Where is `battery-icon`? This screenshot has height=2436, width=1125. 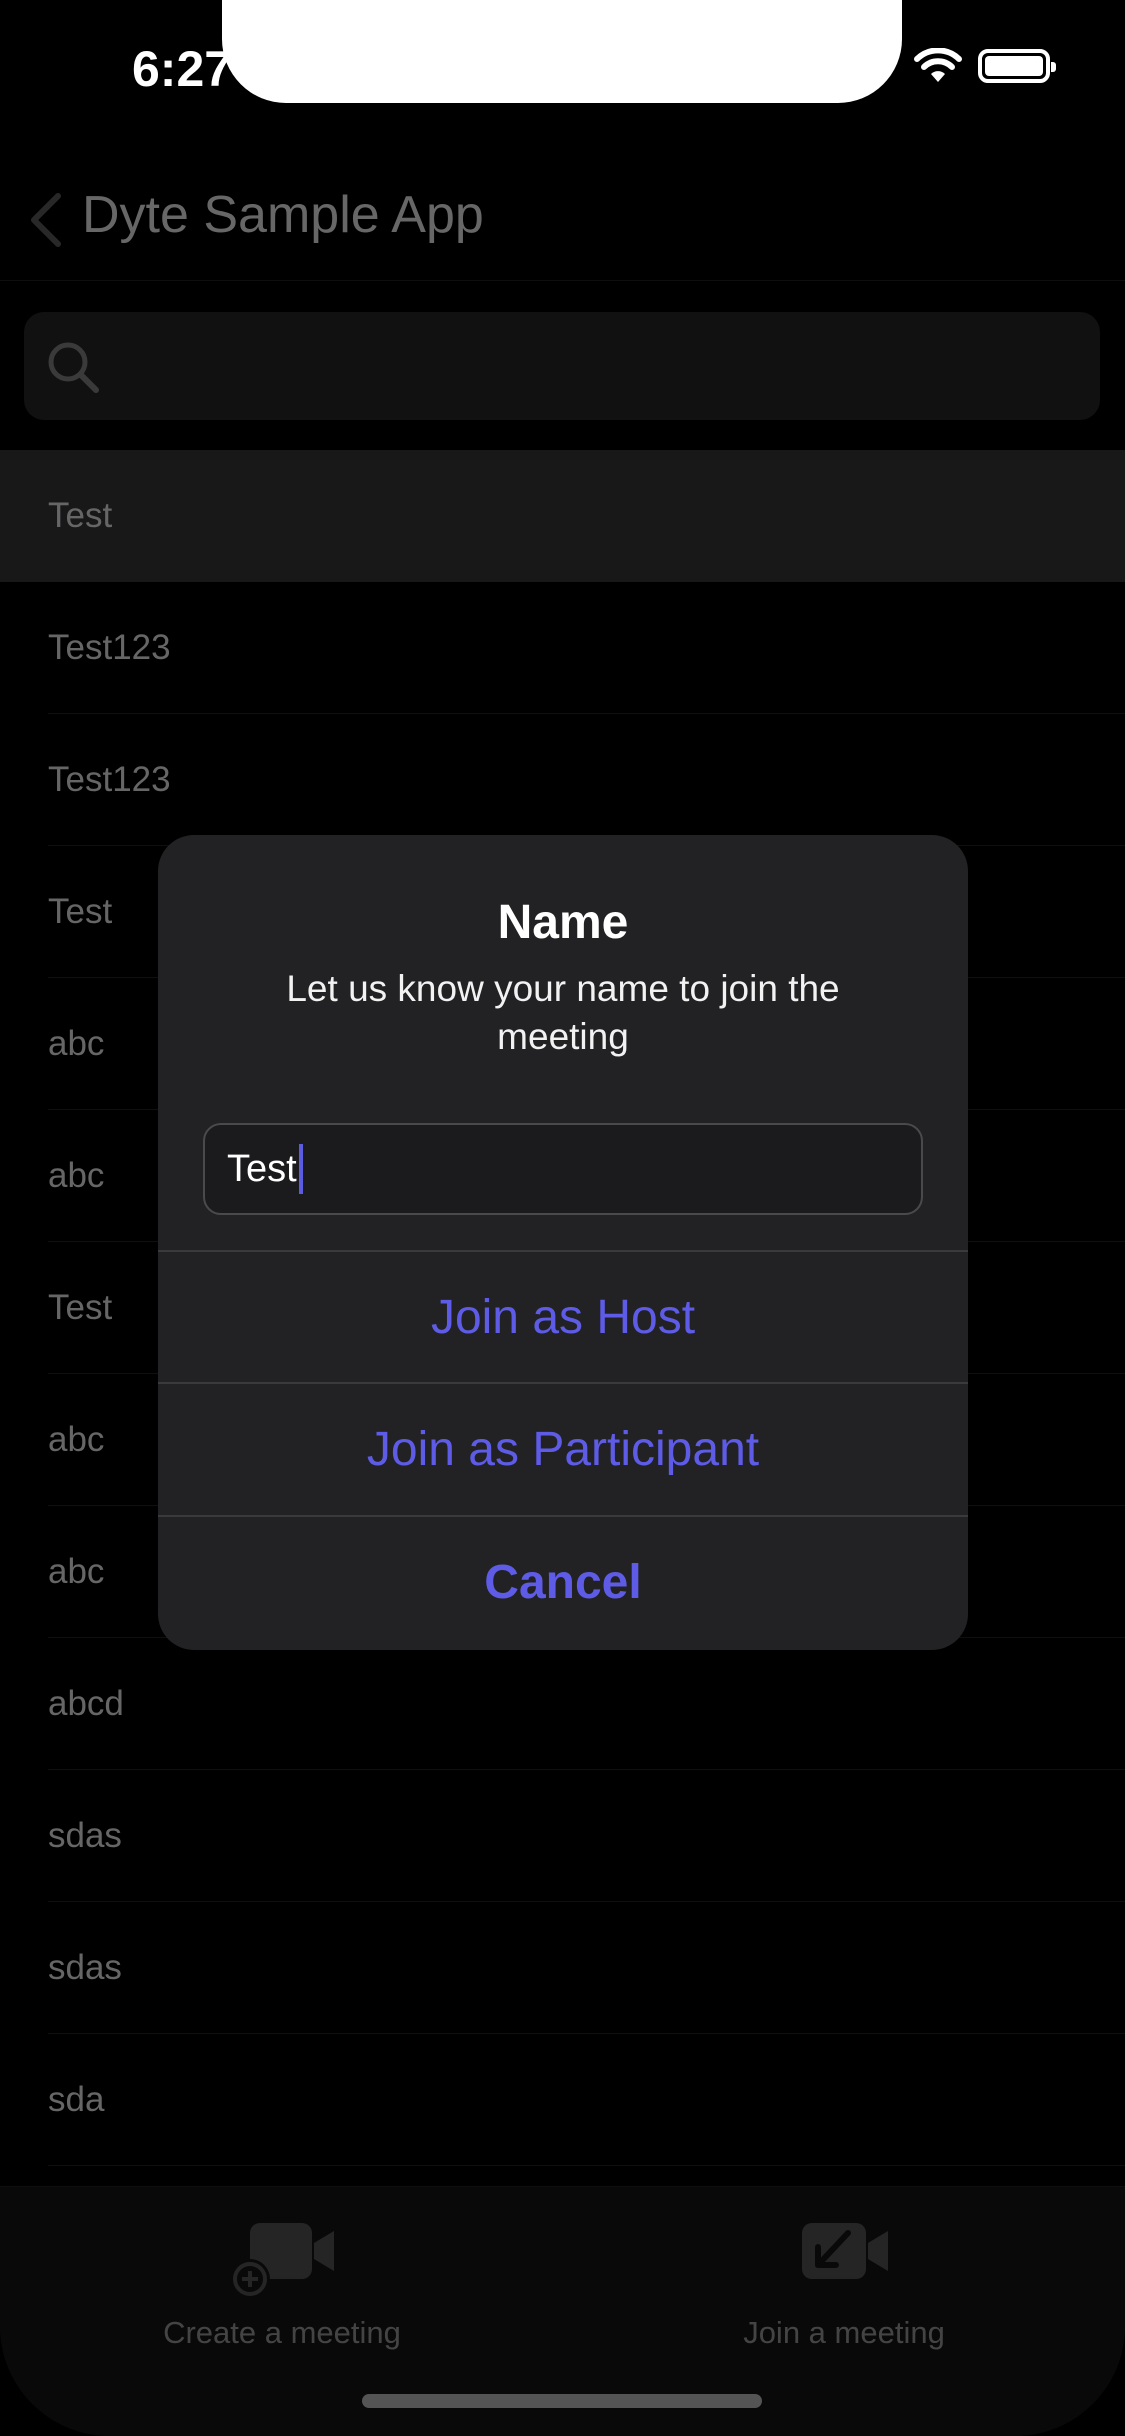 battery-icon is located at coordinates (1017, 66).